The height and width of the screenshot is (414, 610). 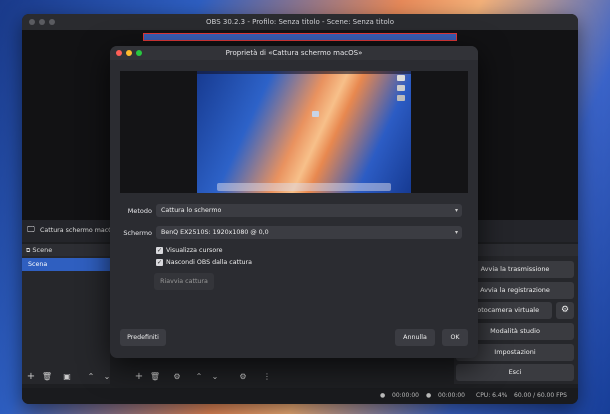 I want to click on screen-icon: 🖵, so click(x=31, y=229).